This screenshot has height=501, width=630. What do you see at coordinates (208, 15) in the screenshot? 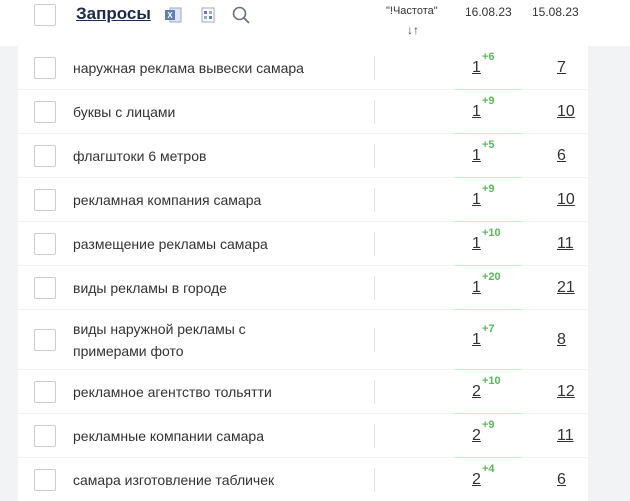
I see `settings-grid-icon` at bounding box center [208, 15].